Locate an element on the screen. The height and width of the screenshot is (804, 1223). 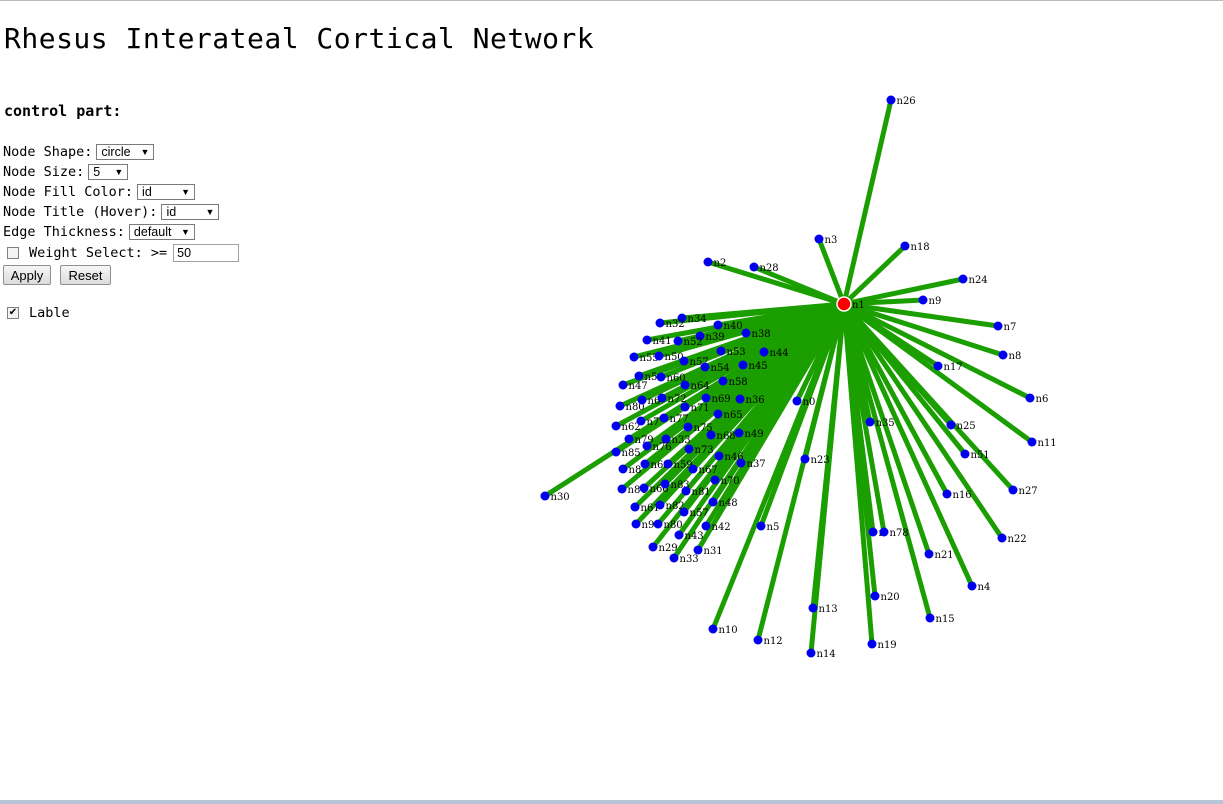
node-n45 is located at coordinates (743, 365).